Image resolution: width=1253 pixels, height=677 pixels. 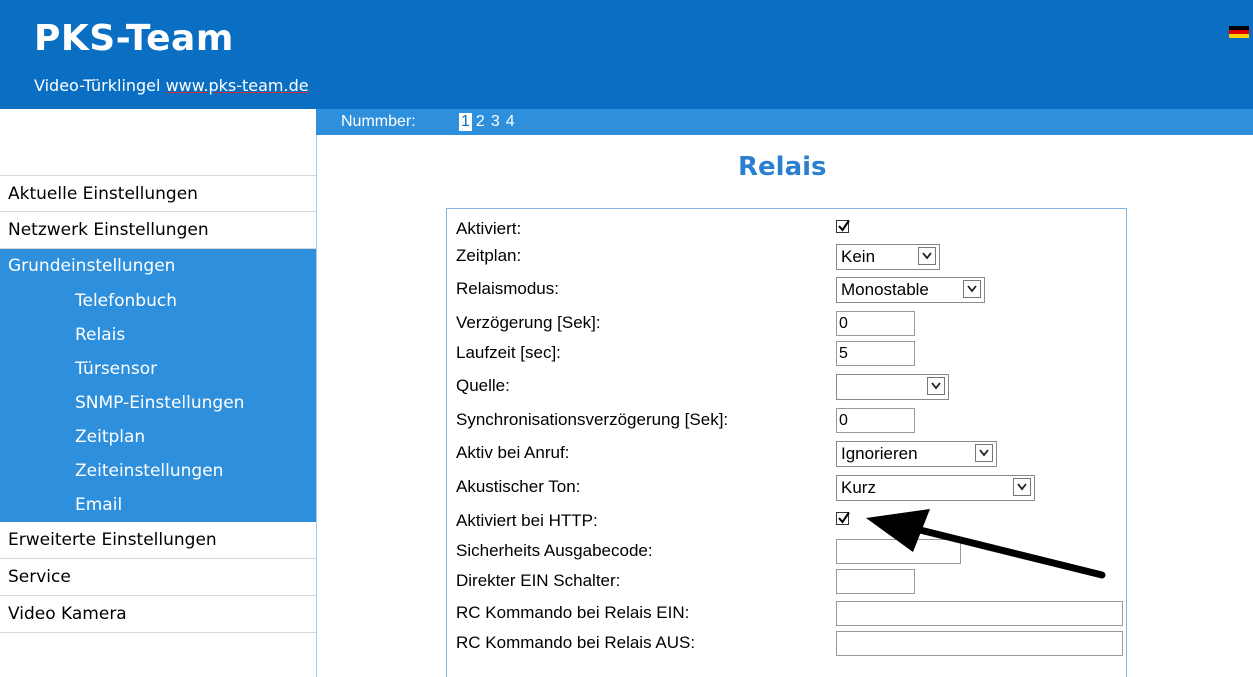 What do you see at coordinates (786, 453) in the screenshot?
I see `form-row-aktiv-bei-anruf: Aktiv bei Anruf: Ignorieren` at bounding box center [786, 453].